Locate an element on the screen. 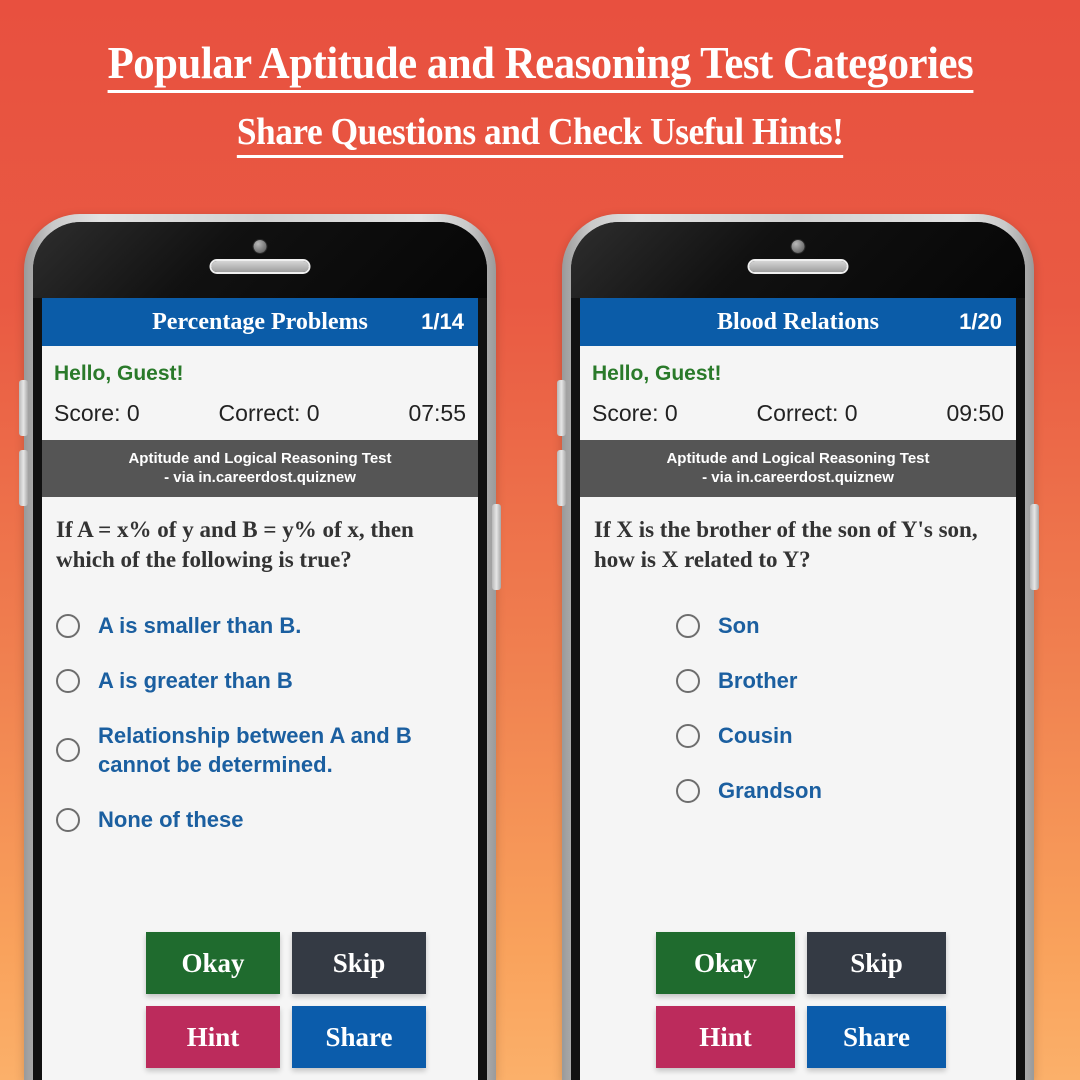 This screenshot has width=1080, height=1080. option-row: A is smaller than B. is located at coordinates (260, 625).